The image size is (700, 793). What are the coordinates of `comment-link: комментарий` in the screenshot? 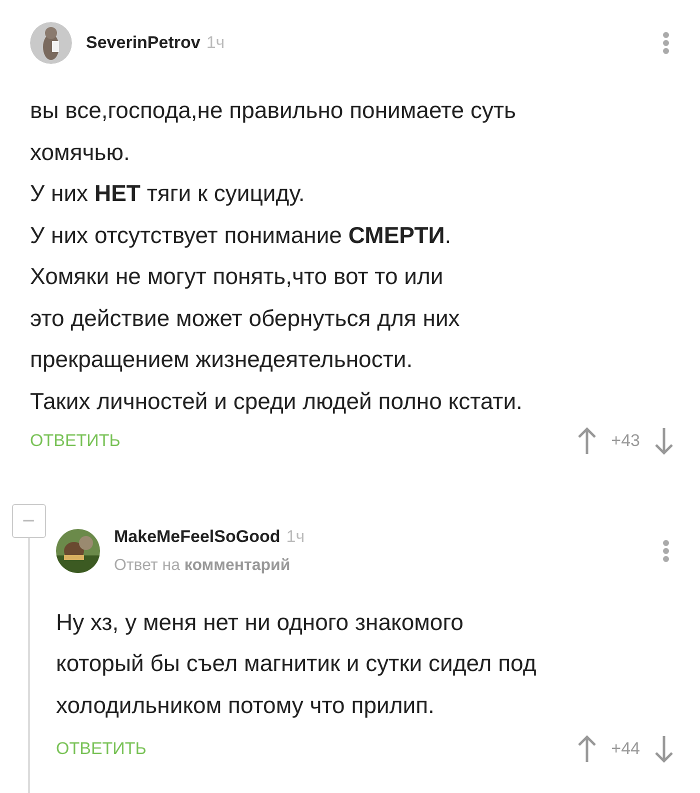 It's located at (237, 565).